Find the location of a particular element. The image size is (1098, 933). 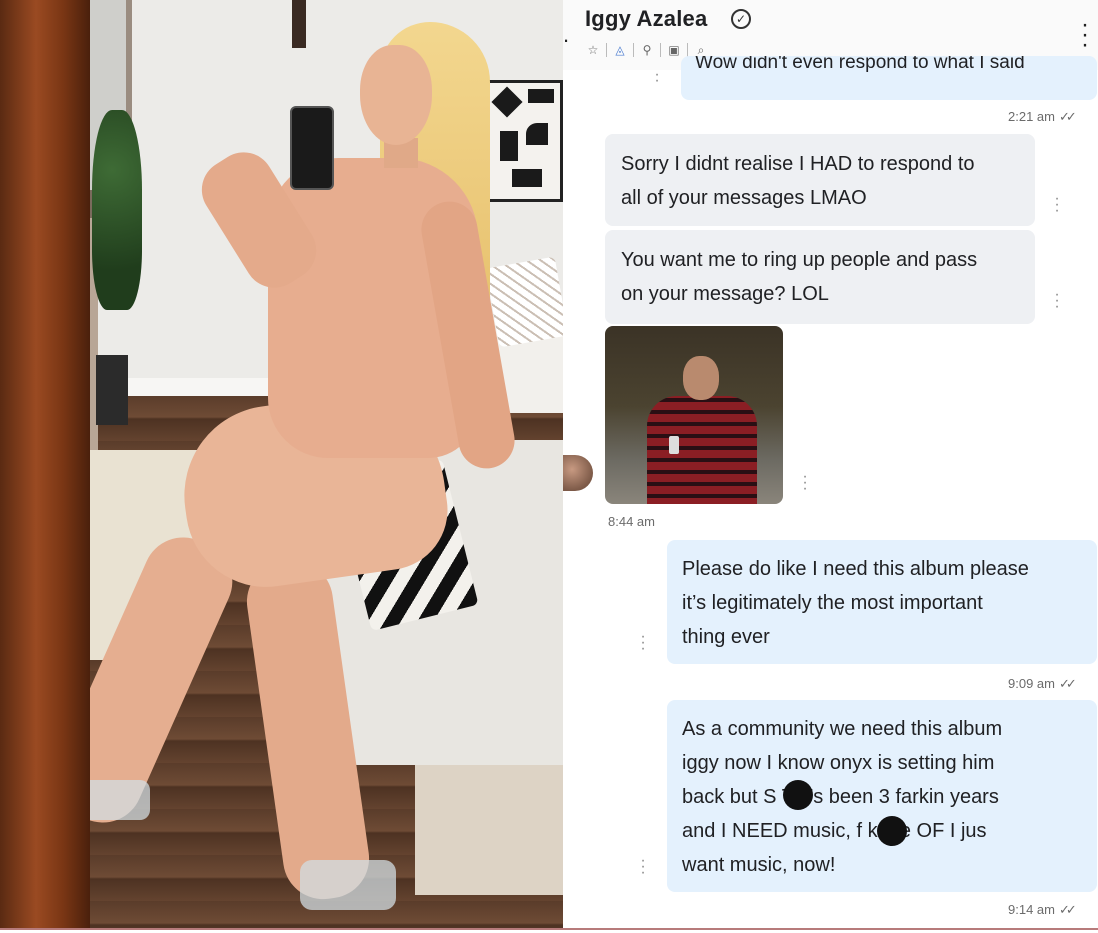

message-timestamp: 9:09 am ✓✓ is located at coordinates (1042, 683).